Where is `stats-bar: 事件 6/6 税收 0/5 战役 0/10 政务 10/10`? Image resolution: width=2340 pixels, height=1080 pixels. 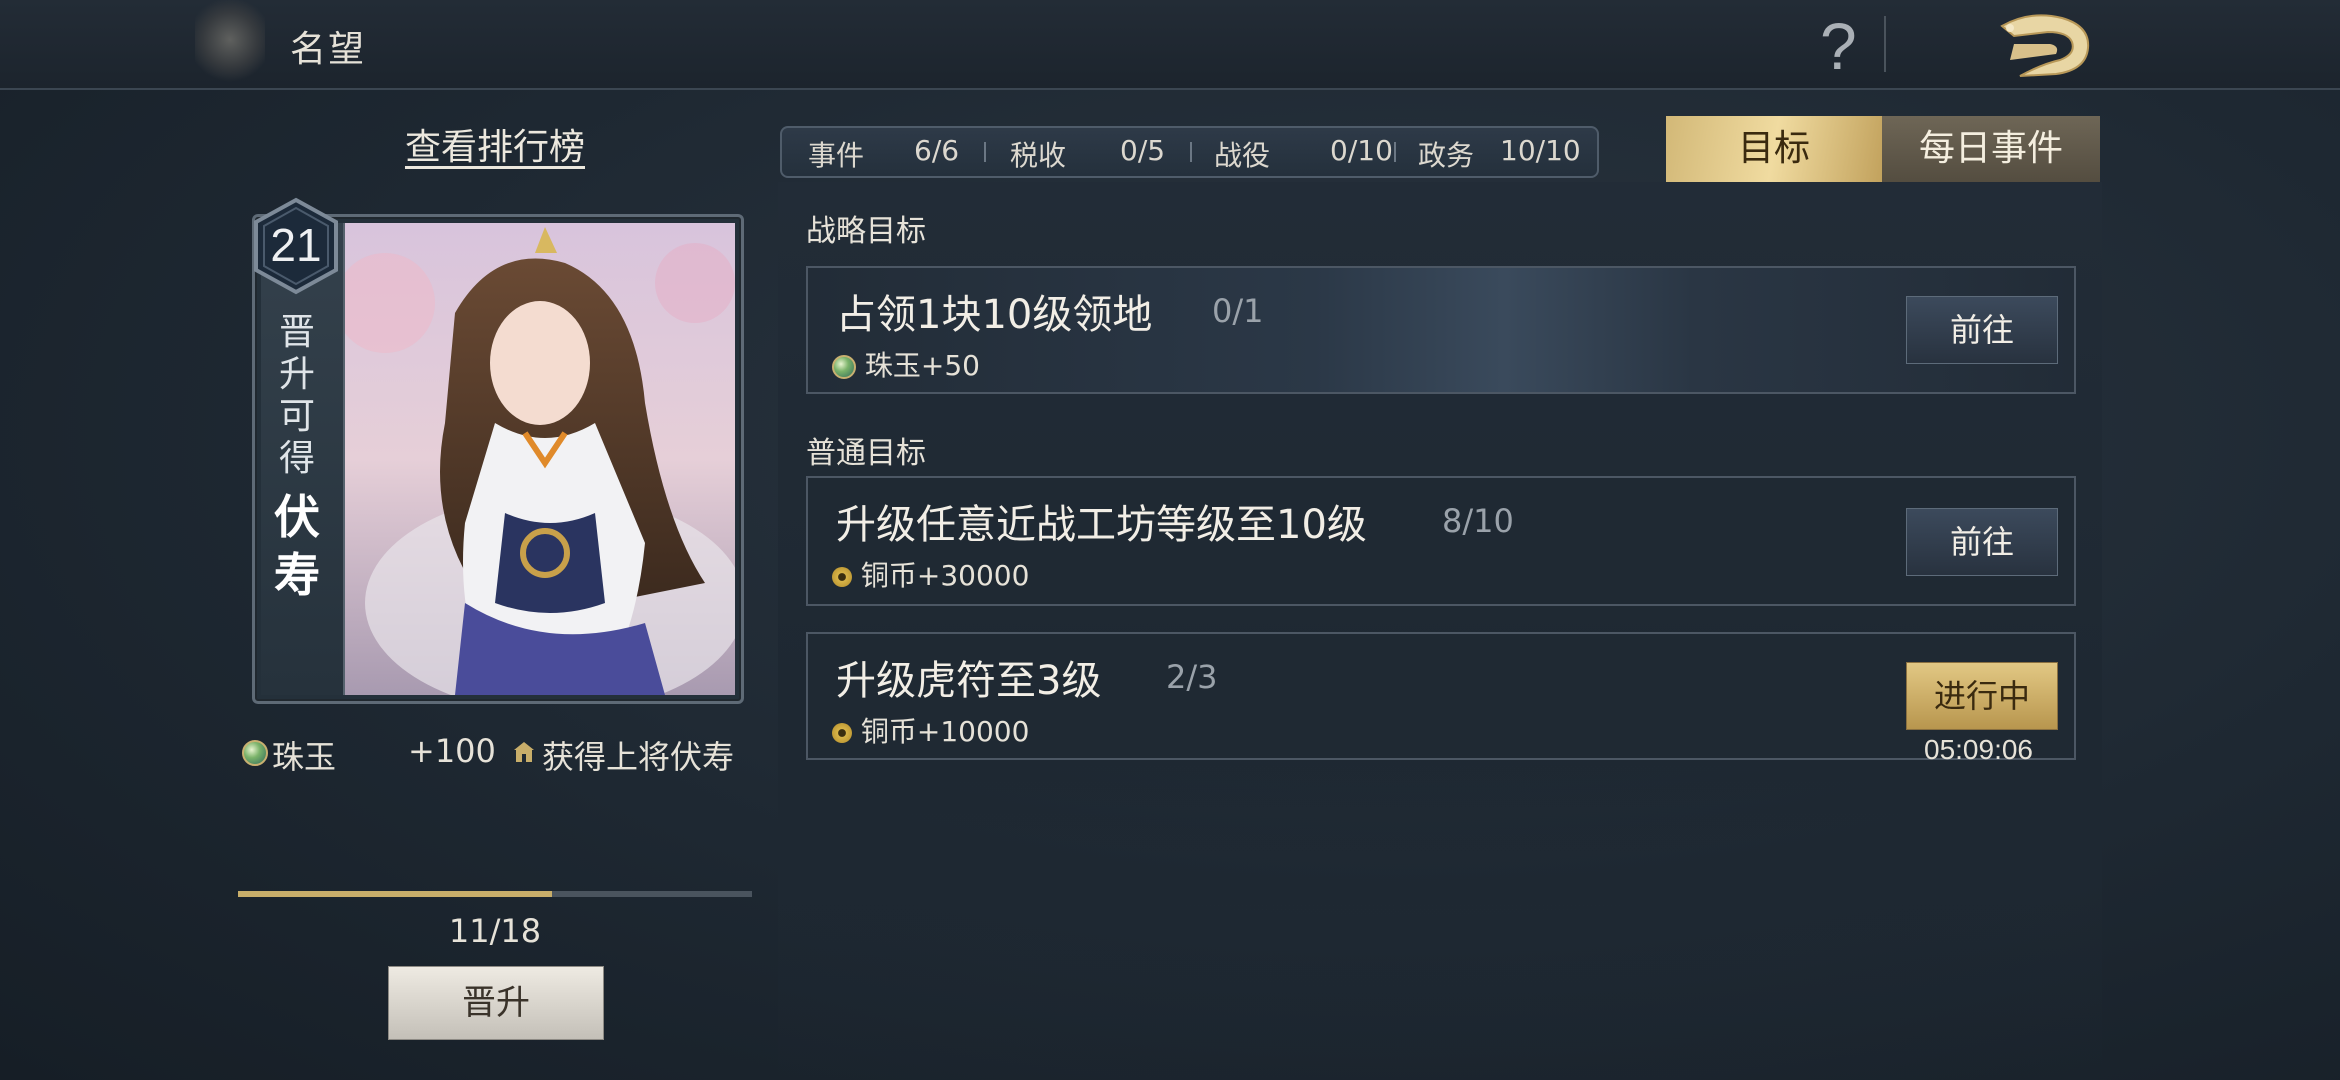 stats-bar: 事件 6/6 税收 0/5 战役 0/10 政务 10/10 is located at coordinates (1189, 152).